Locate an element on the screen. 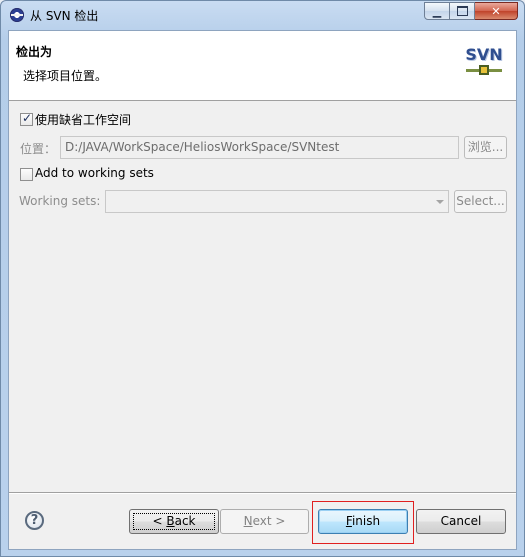 The width and height of the screenshot is (525, 557). minimize-button: ▁ is located at coordinates (437, 11).